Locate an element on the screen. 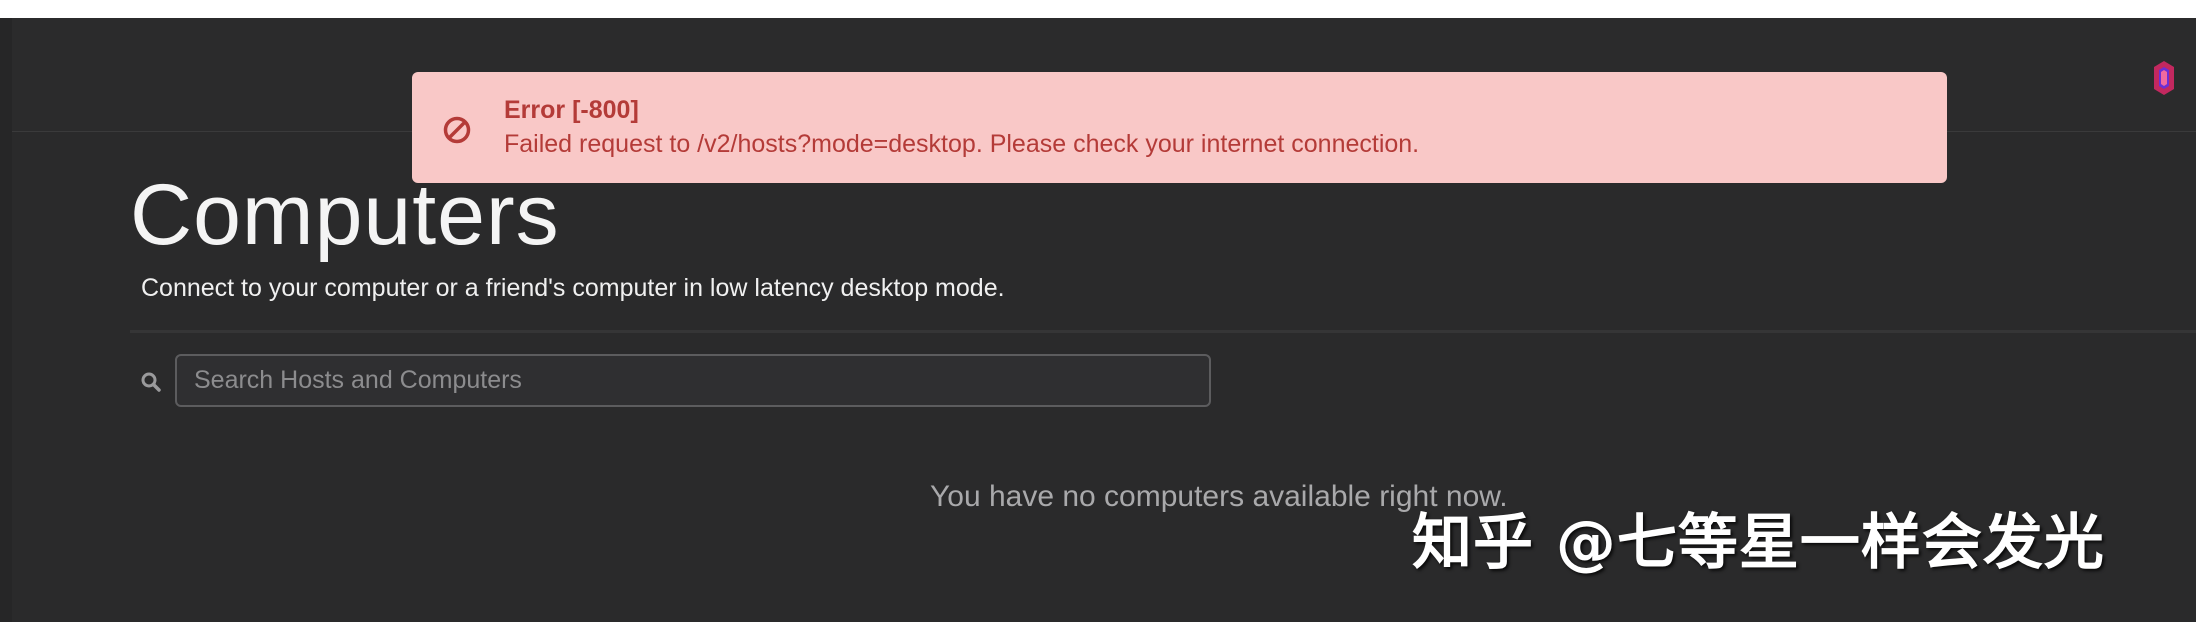 The image size is (2196, 622). divider is located at coordinates (1163, 331).